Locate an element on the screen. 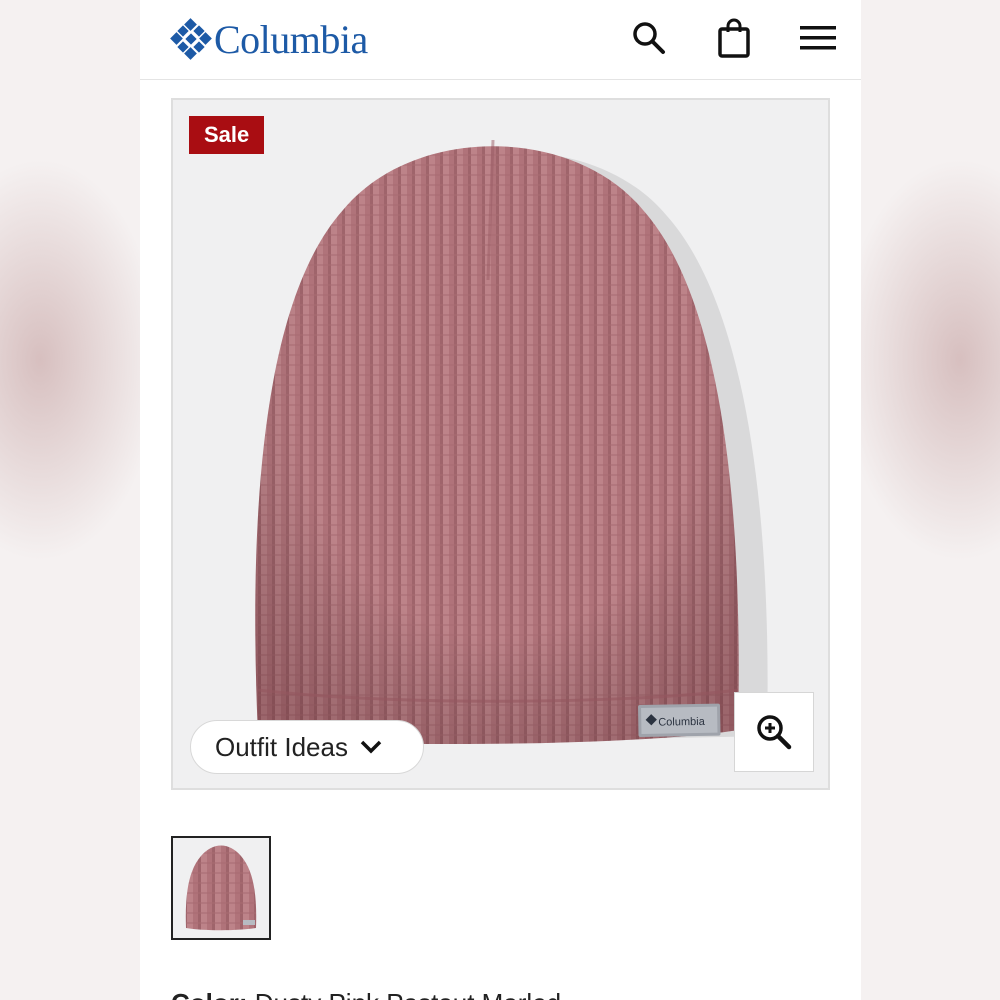 The width and height of the screenshot is (1000, 1000). menu-icon is located at coordinates (818, 38).